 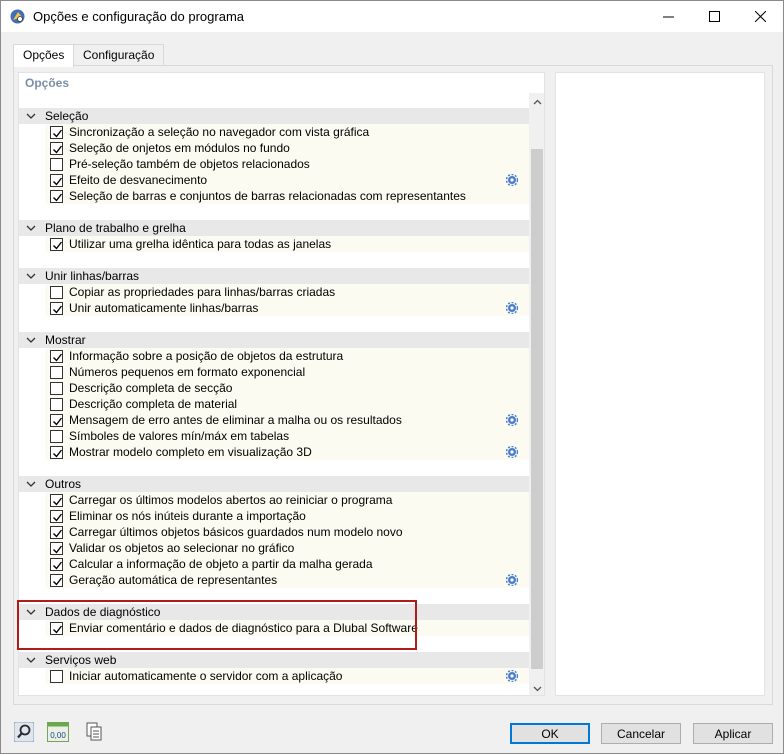 What do you see at coordinates (58, 732) in the screenshot?
I see `units-button: 0,00` at bounding box center [58, 732].